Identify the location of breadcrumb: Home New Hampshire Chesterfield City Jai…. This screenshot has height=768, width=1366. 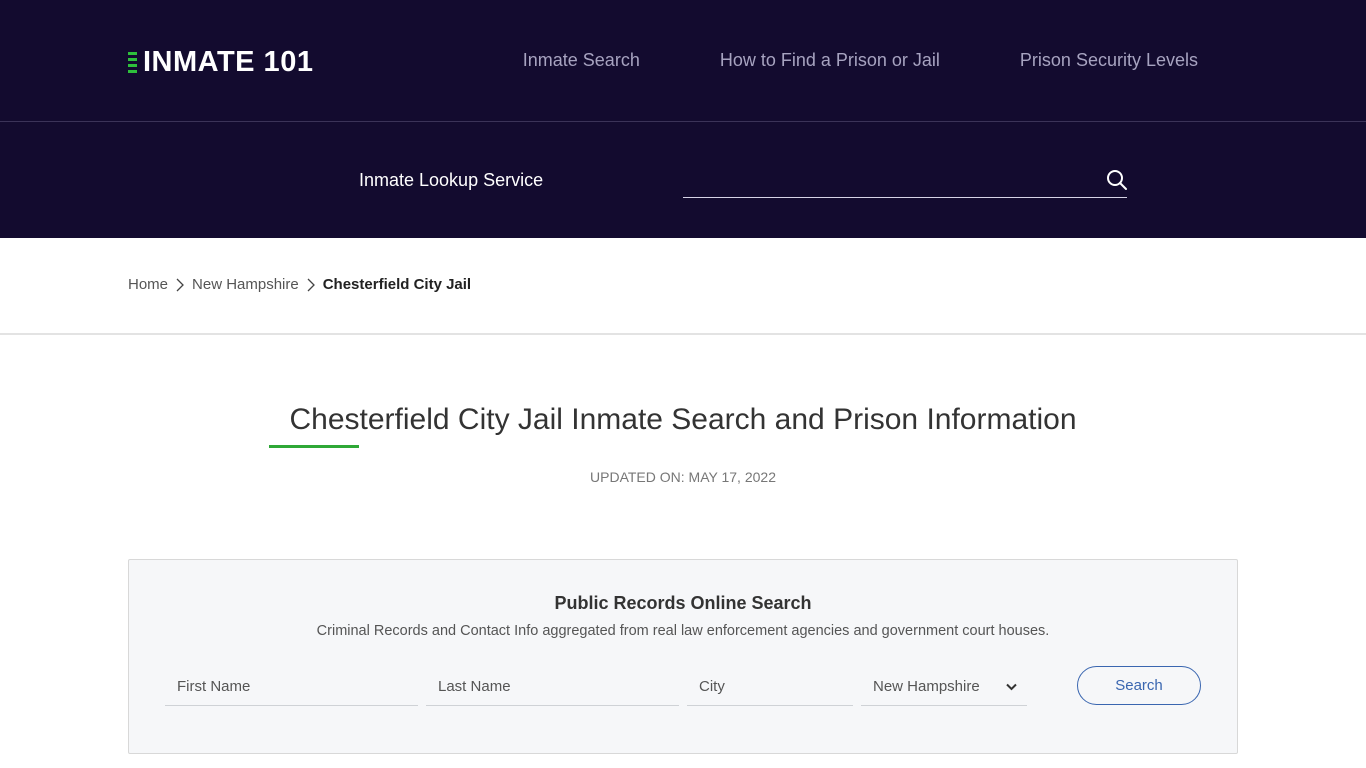
(299, 284).